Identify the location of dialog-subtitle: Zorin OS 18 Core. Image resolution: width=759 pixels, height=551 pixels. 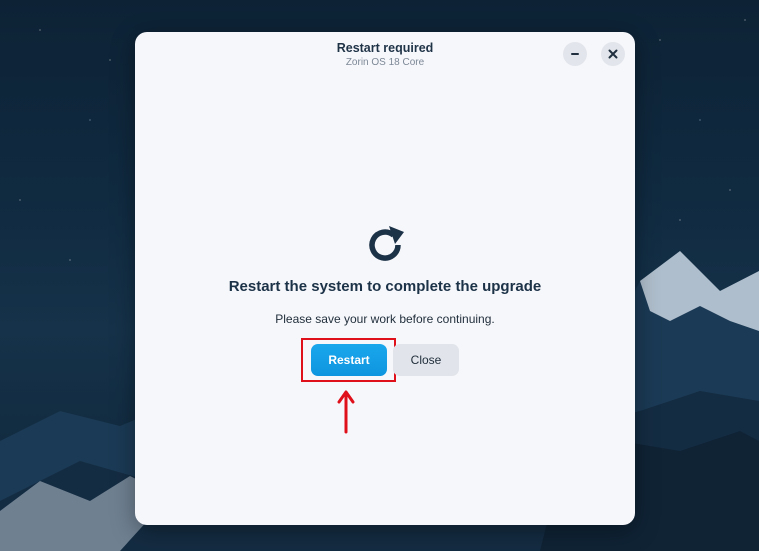
(385, 62).